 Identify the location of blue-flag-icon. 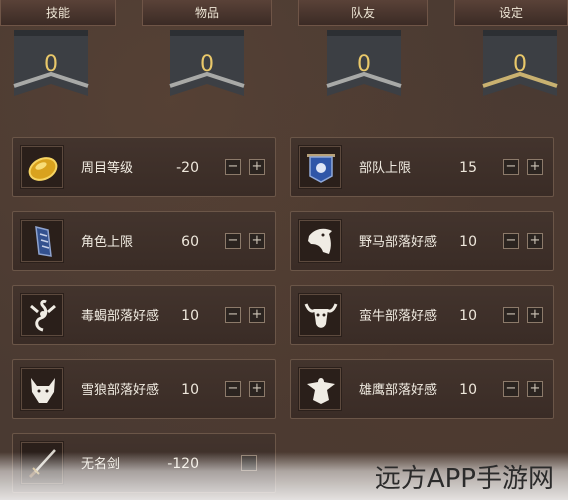
(321, 168).